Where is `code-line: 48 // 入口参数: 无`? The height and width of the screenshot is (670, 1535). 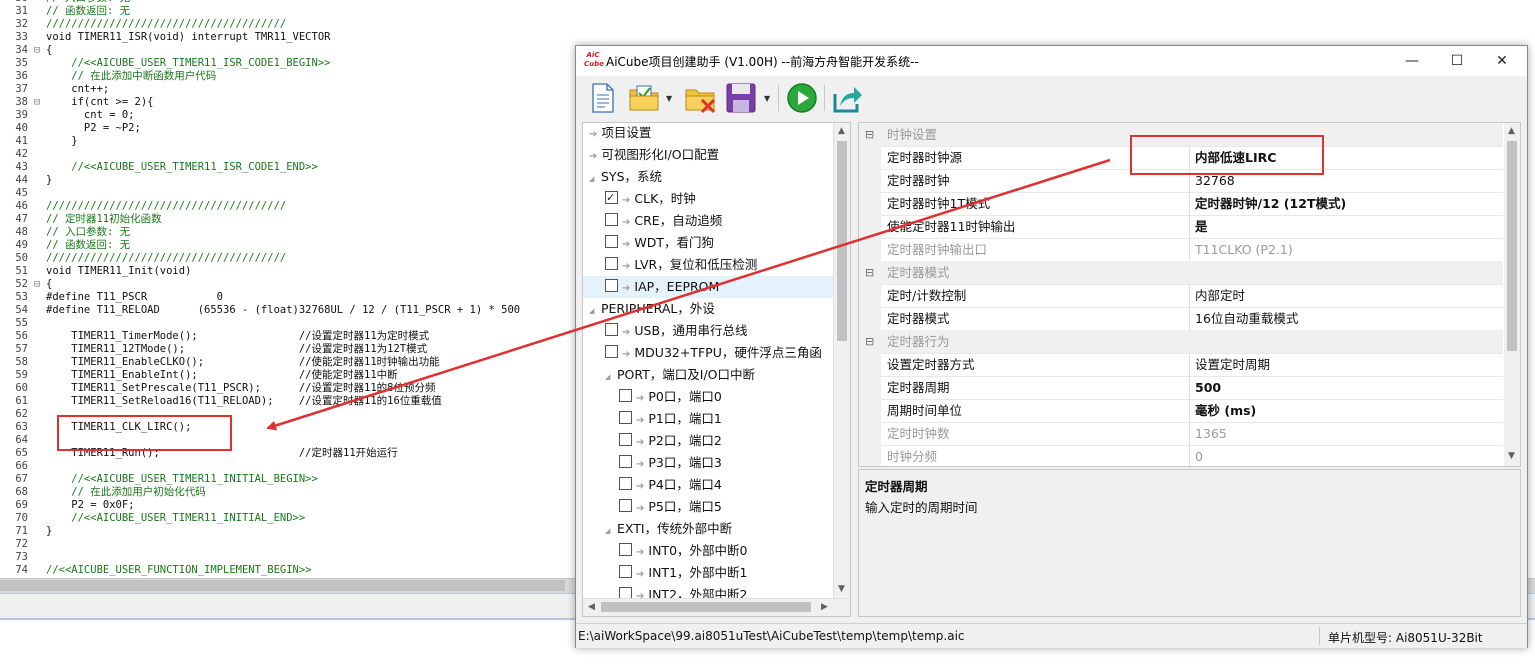 code-line: 48 // 入口参数: 无 is located at coordinates (65, 232).